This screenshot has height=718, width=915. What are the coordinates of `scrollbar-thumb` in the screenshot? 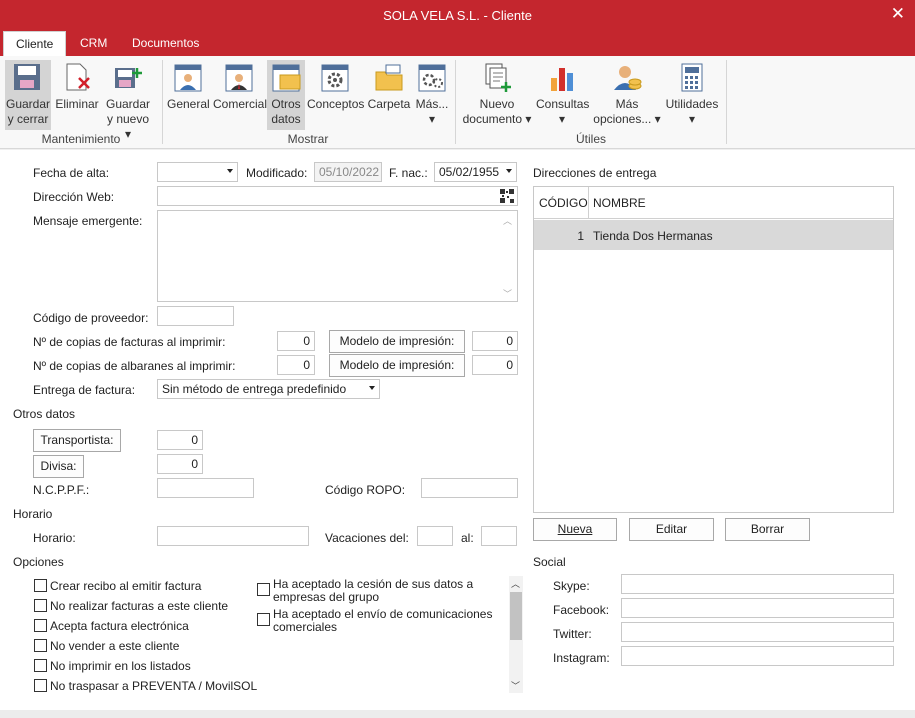 It's located at (516, 616).